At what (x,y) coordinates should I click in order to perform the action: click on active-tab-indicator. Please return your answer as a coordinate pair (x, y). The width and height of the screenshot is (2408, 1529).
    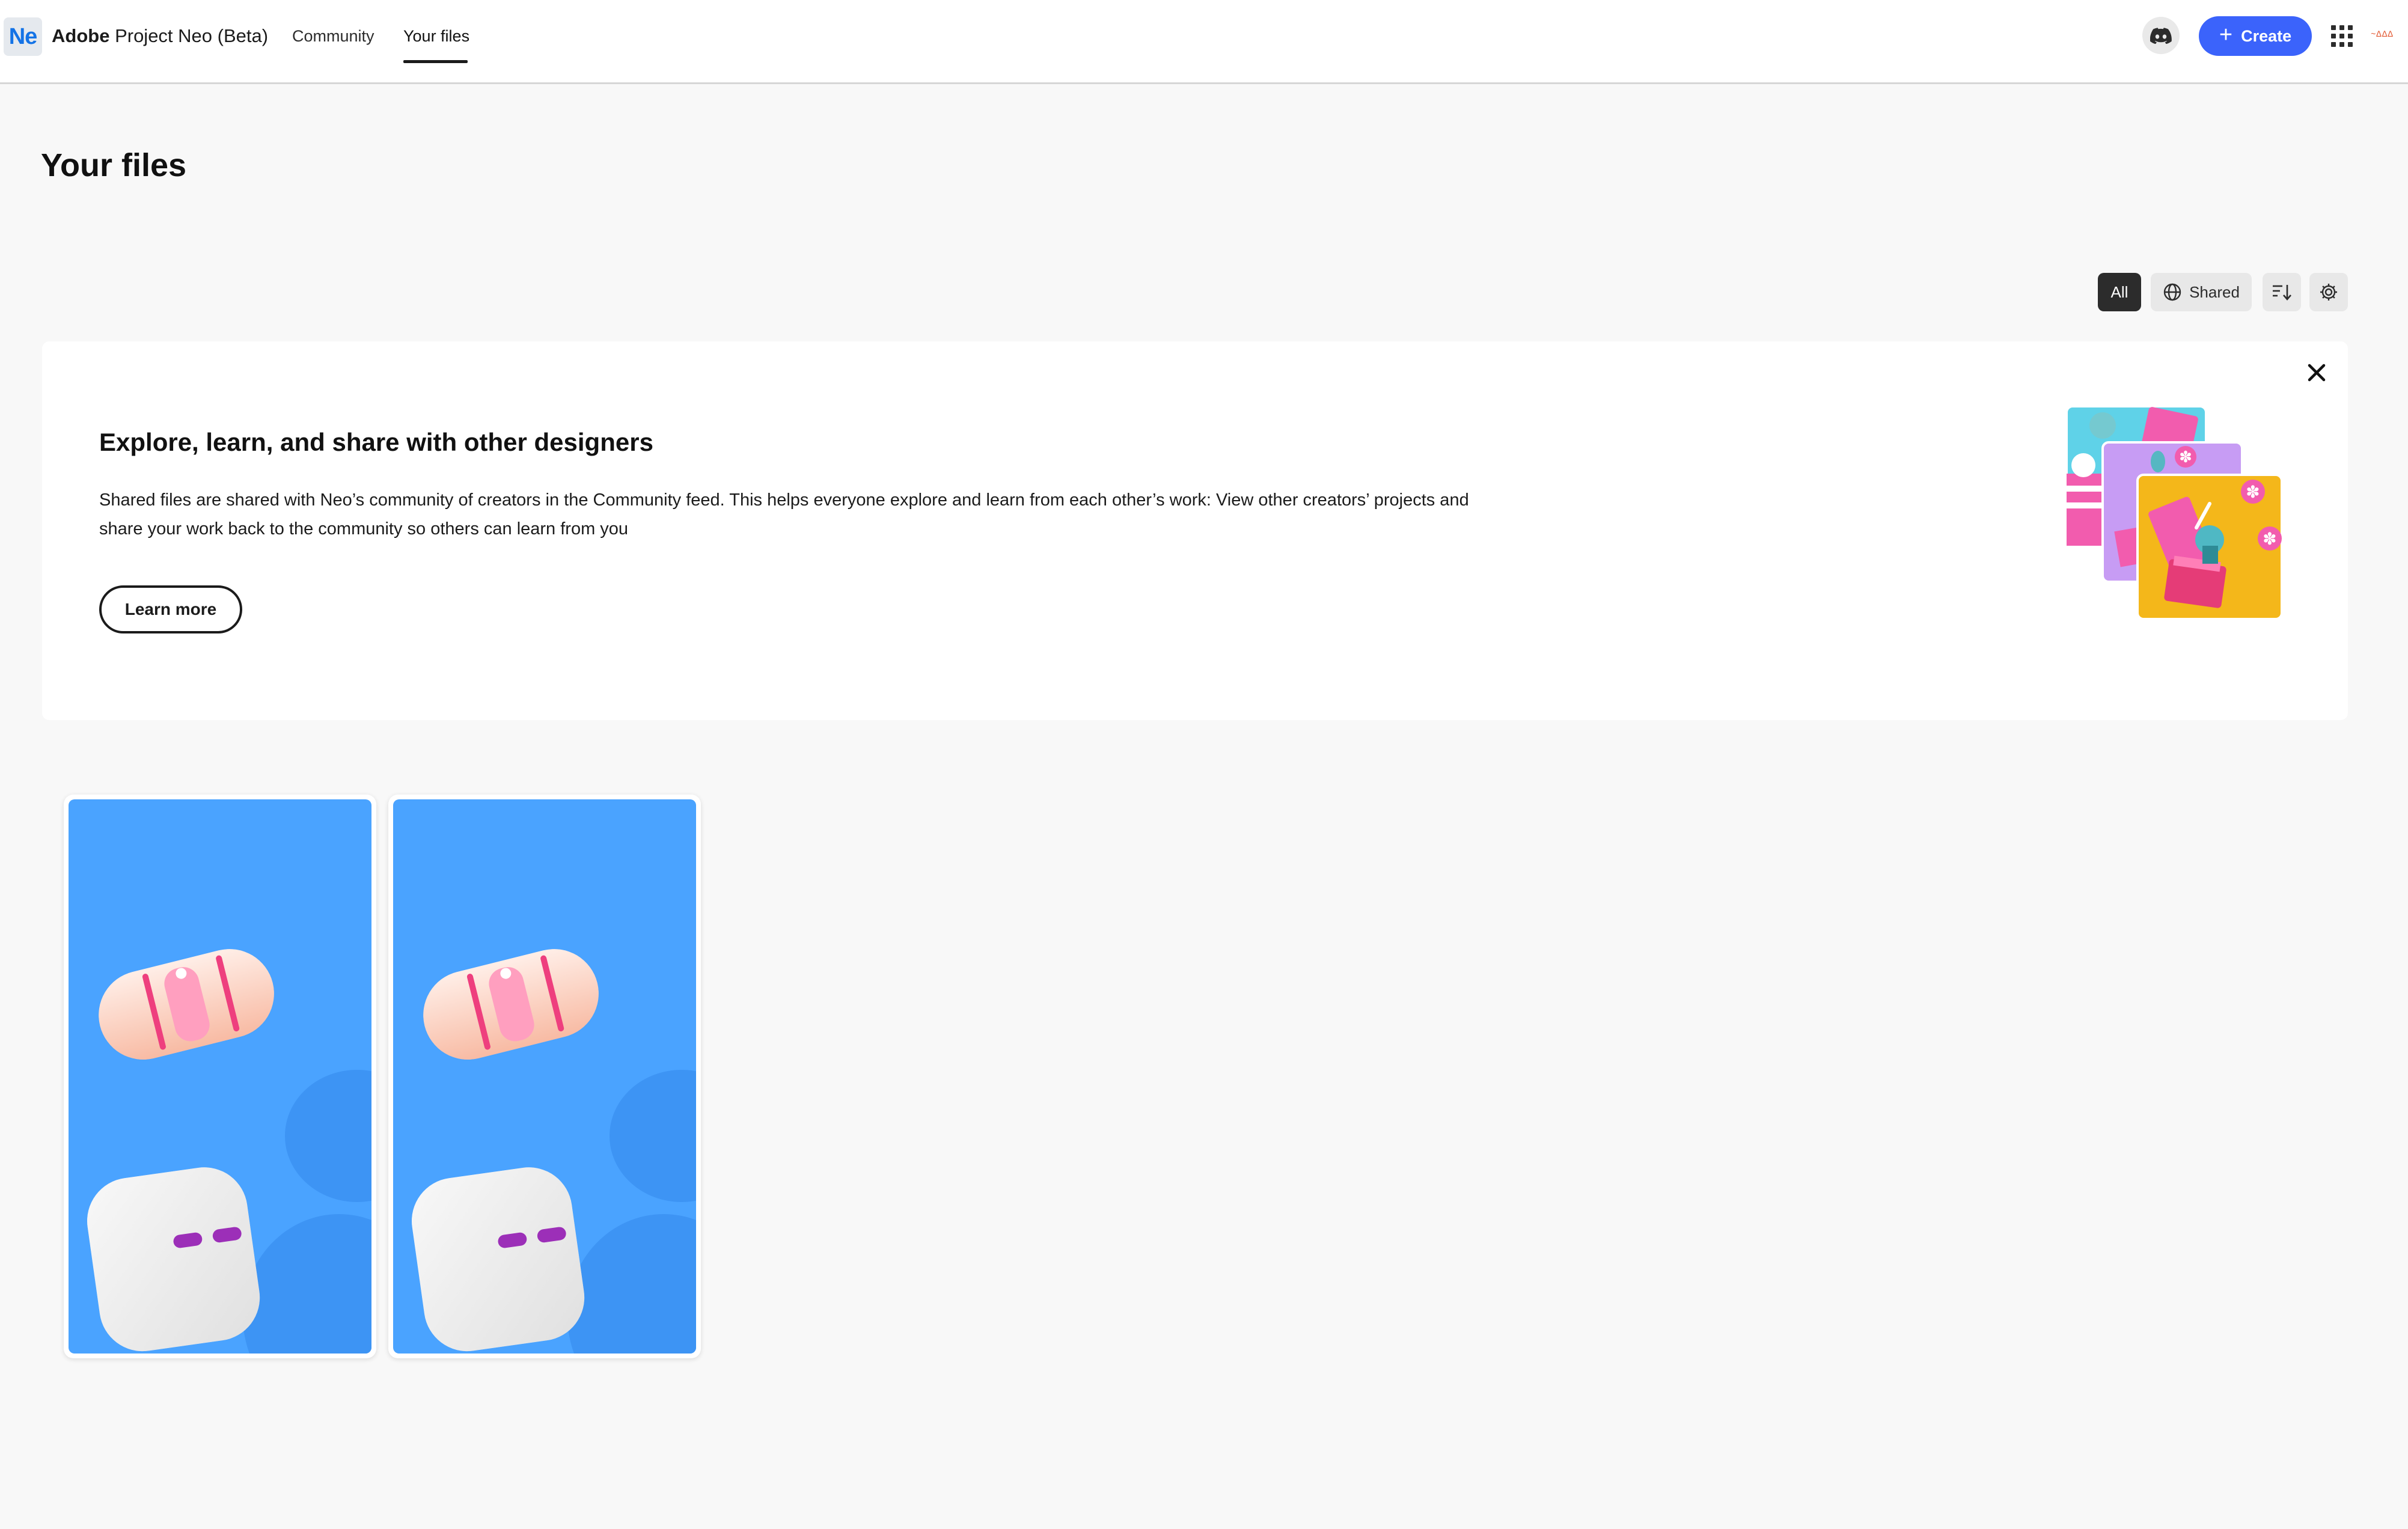
    Looking at the image, I should click on (435, 61).